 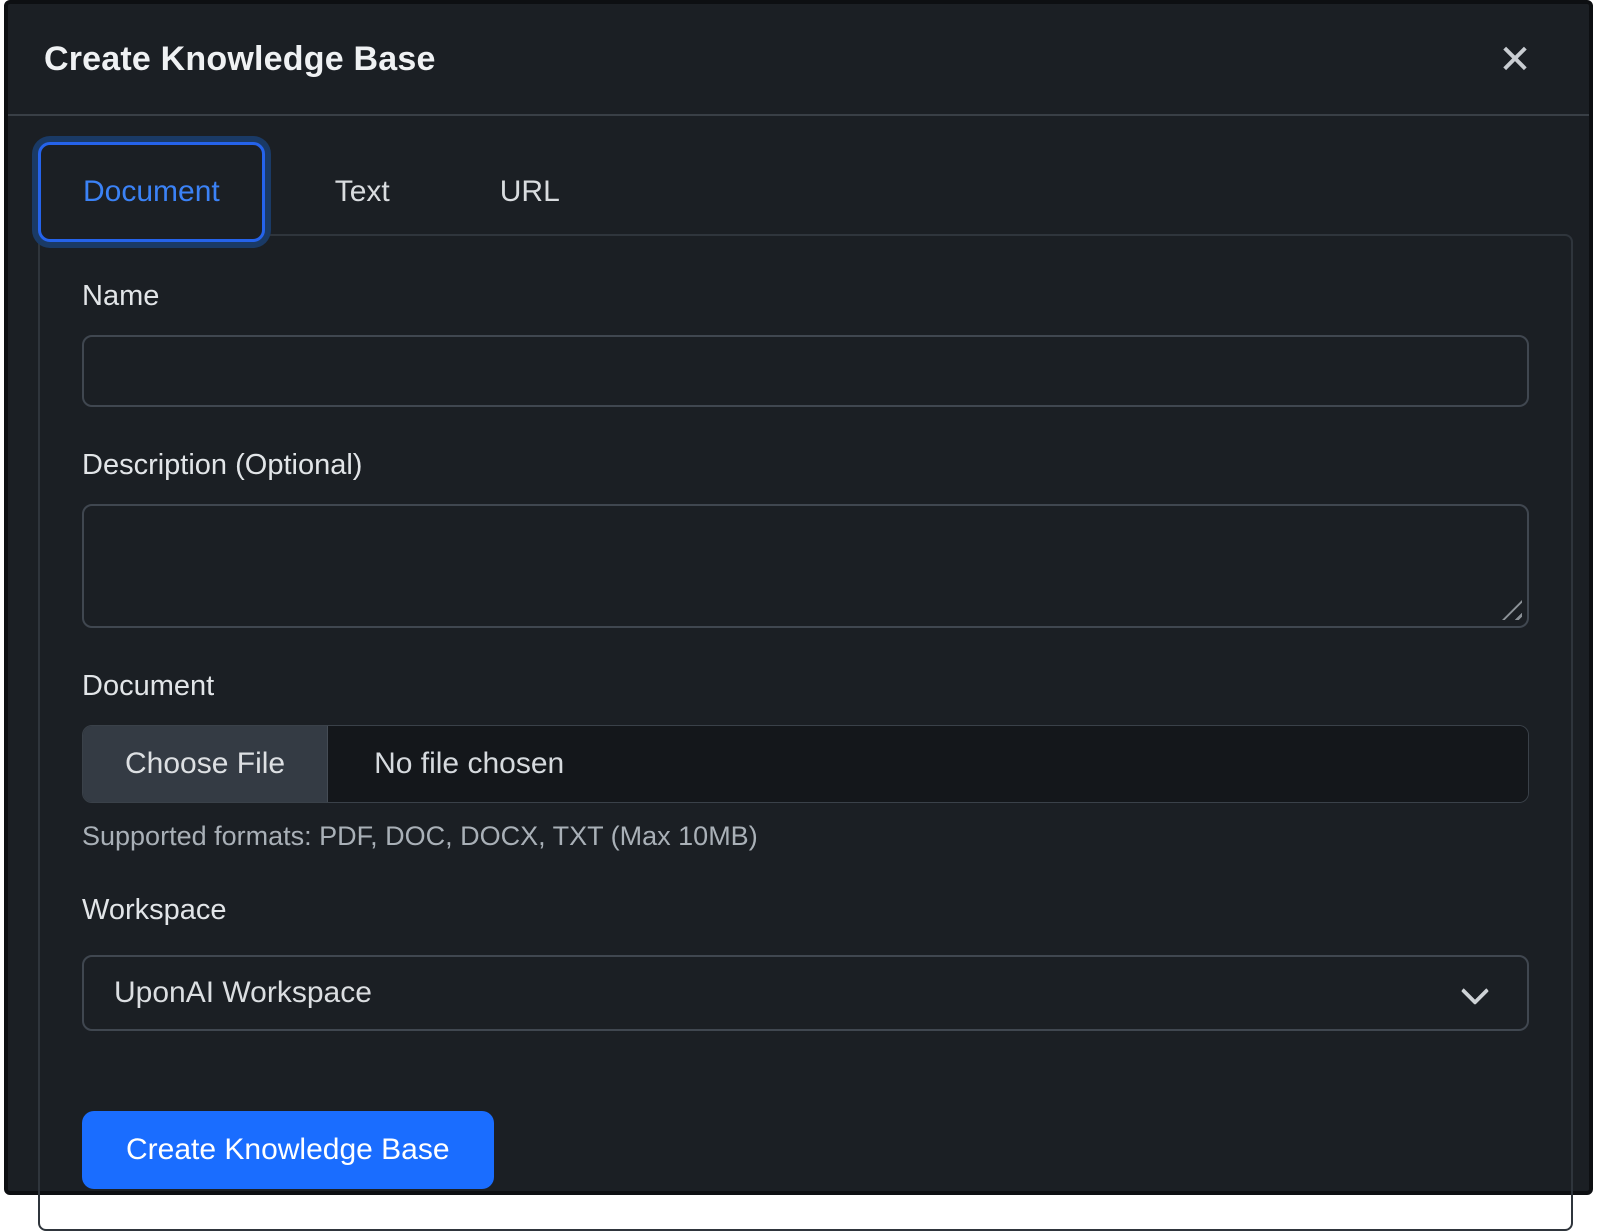 What do you see at coordinates (799, 192) in the screenshot?
I see `tab-bar: Document Text URL` at bounding box center [799, 192].